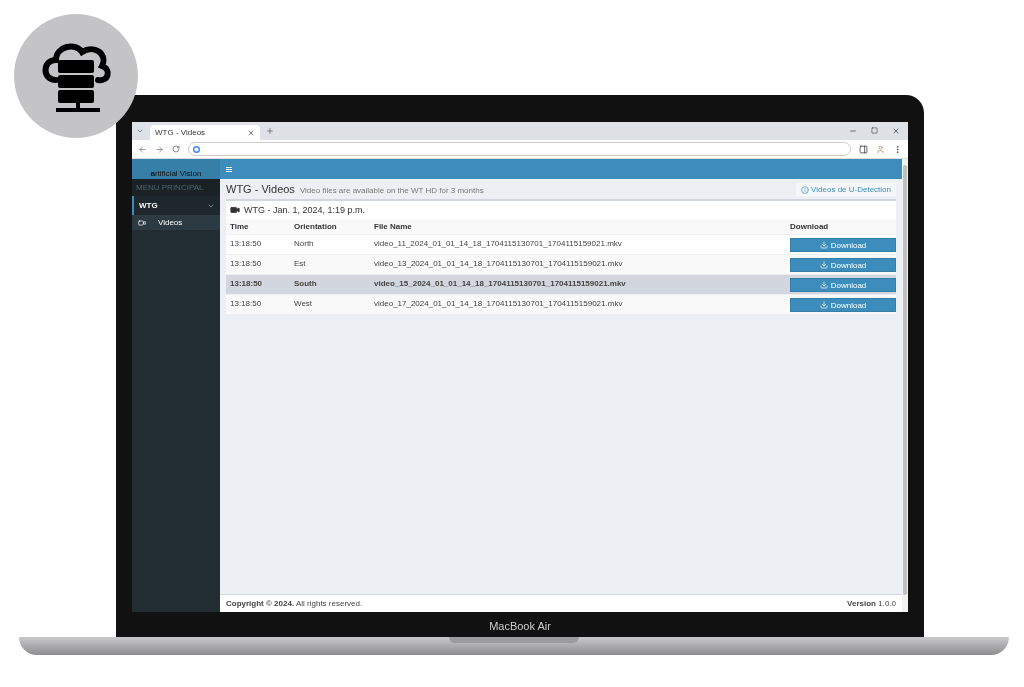 This screenshot has width=1024, height=687. What do you see at coordinates (205, 132) in the screenshot?
I see `browser-tab: WTG - Videos` at bounding box center [205, 132].